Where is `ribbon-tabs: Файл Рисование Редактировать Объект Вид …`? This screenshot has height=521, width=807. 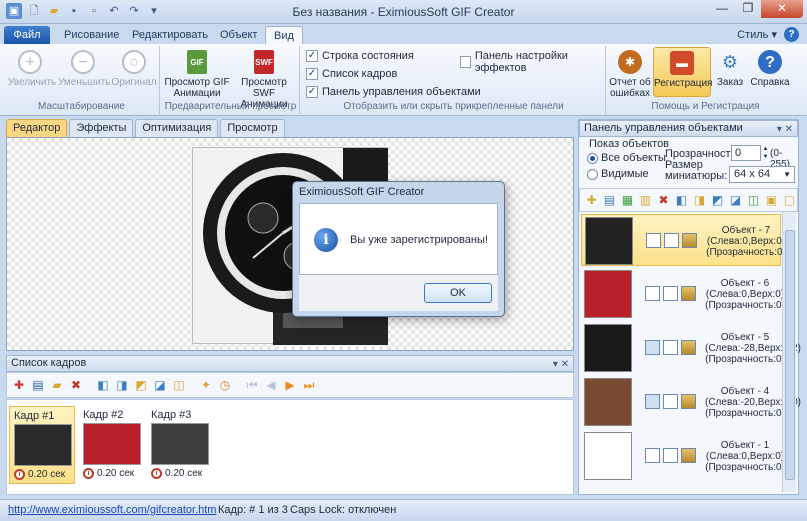
ribbon-tabs: Файл Рисование Редактировать Объект Вид … is located at coordinates (403, 34).